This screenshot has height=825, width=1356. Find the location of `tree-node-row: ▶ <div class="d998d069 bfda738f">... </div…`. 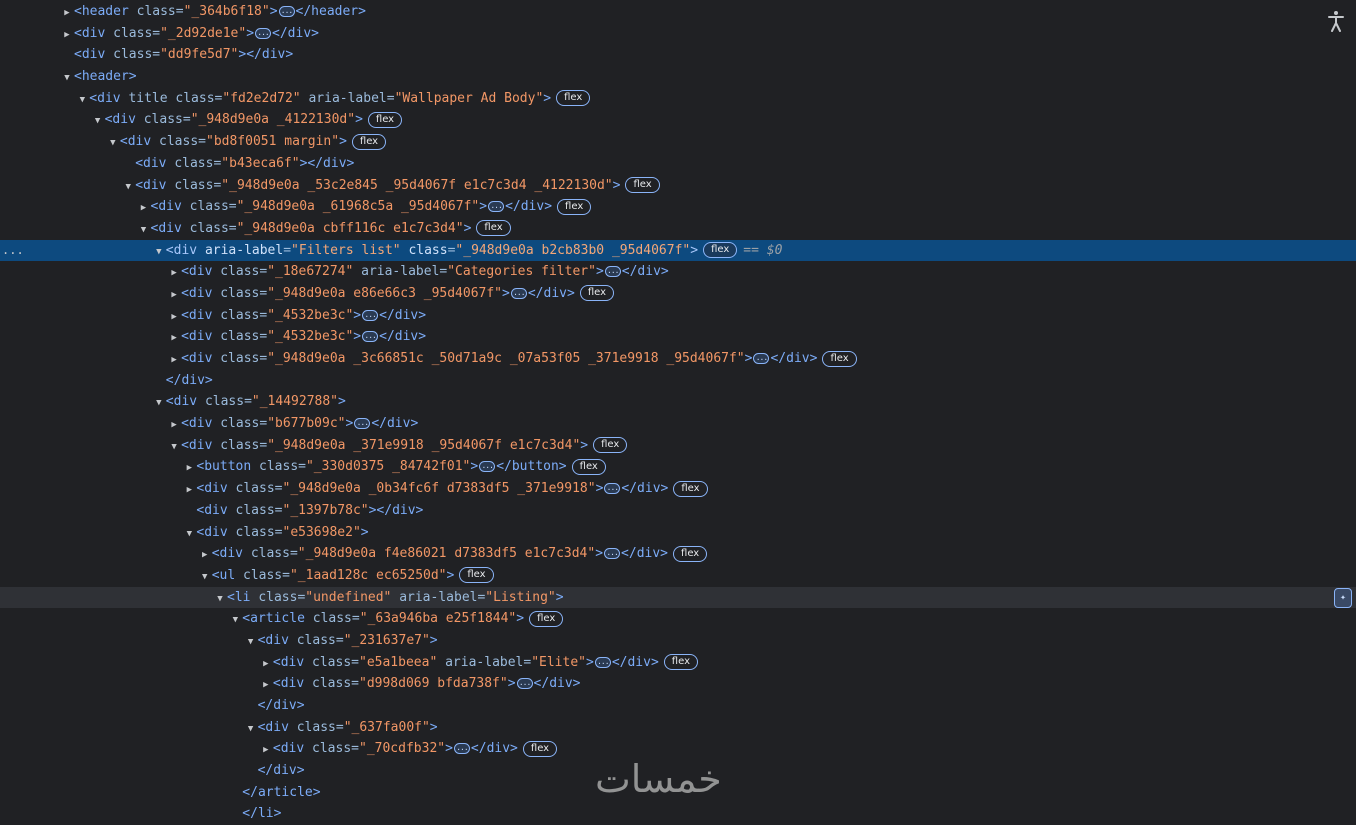

tree-node-row: ▶ <div class="d998d069 bfda738f">... </div… is located at coordinates (678, 684).